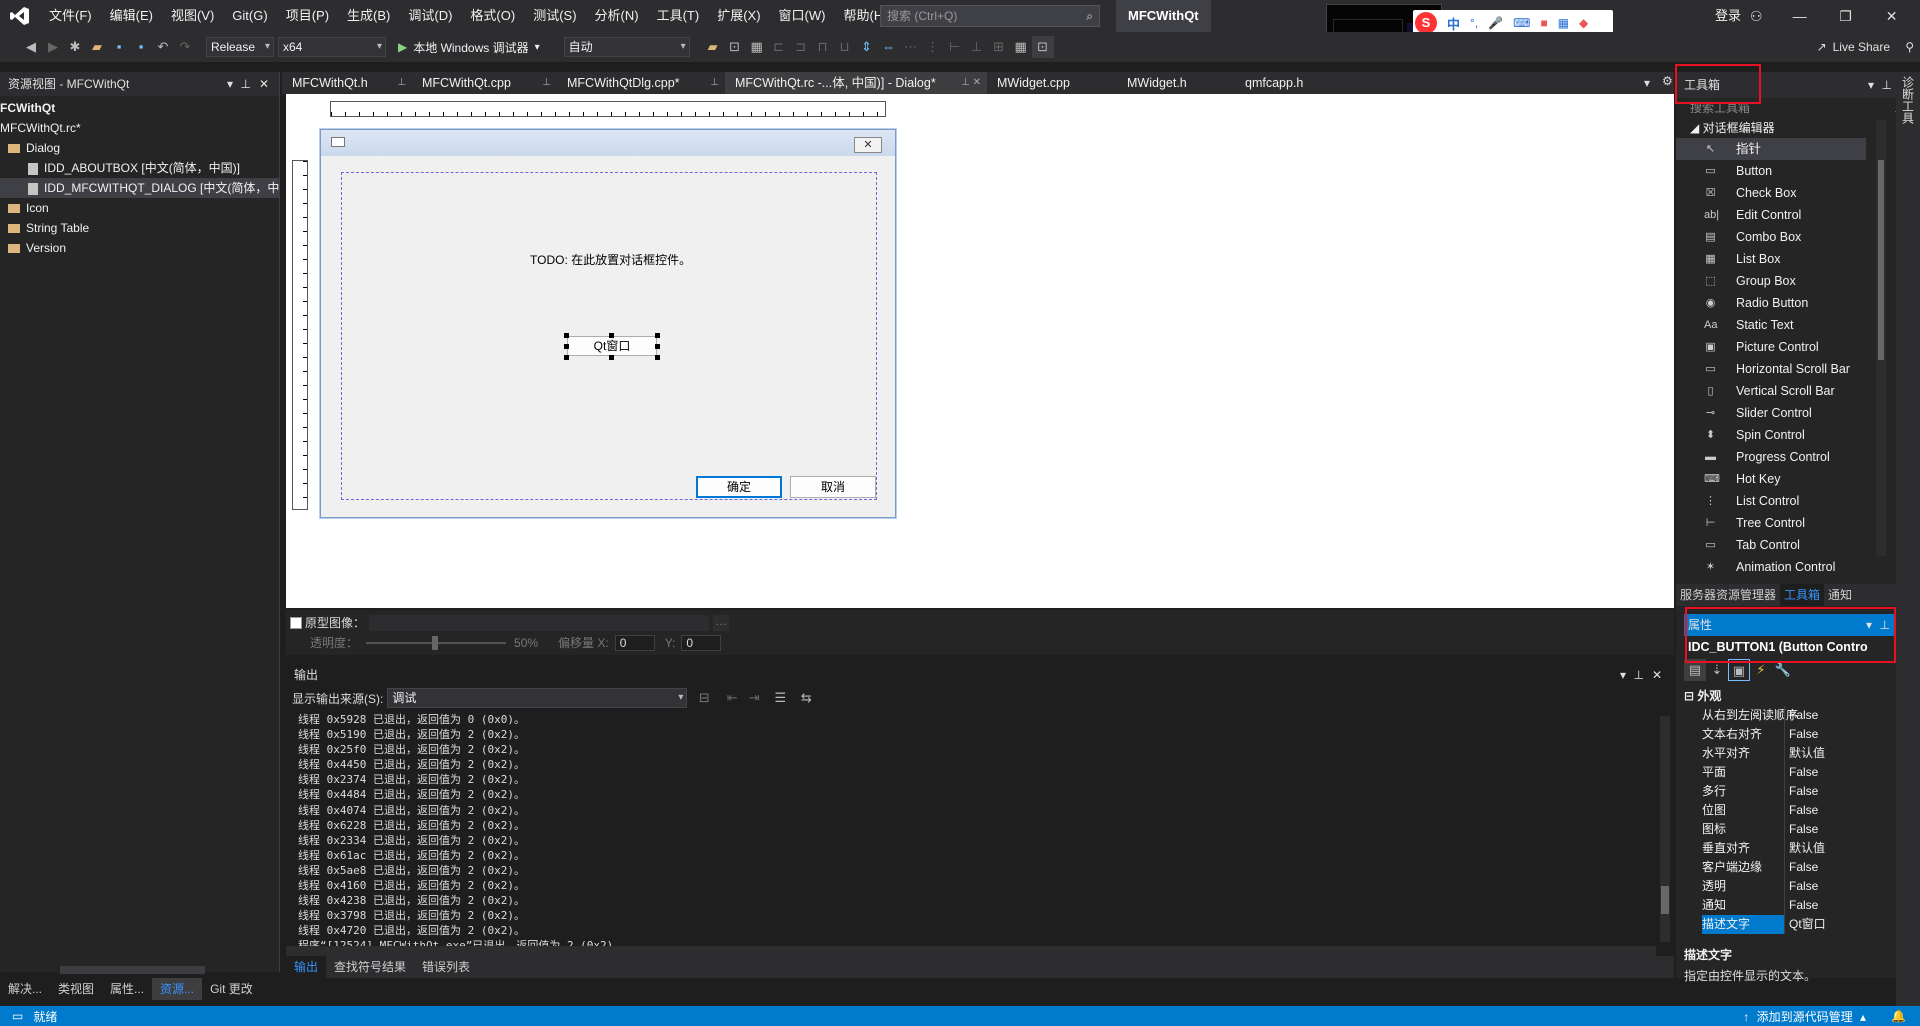 This screenshot has height=1026, width=1920. I want to click on property-row: 图标 False, so click(1774, 829).